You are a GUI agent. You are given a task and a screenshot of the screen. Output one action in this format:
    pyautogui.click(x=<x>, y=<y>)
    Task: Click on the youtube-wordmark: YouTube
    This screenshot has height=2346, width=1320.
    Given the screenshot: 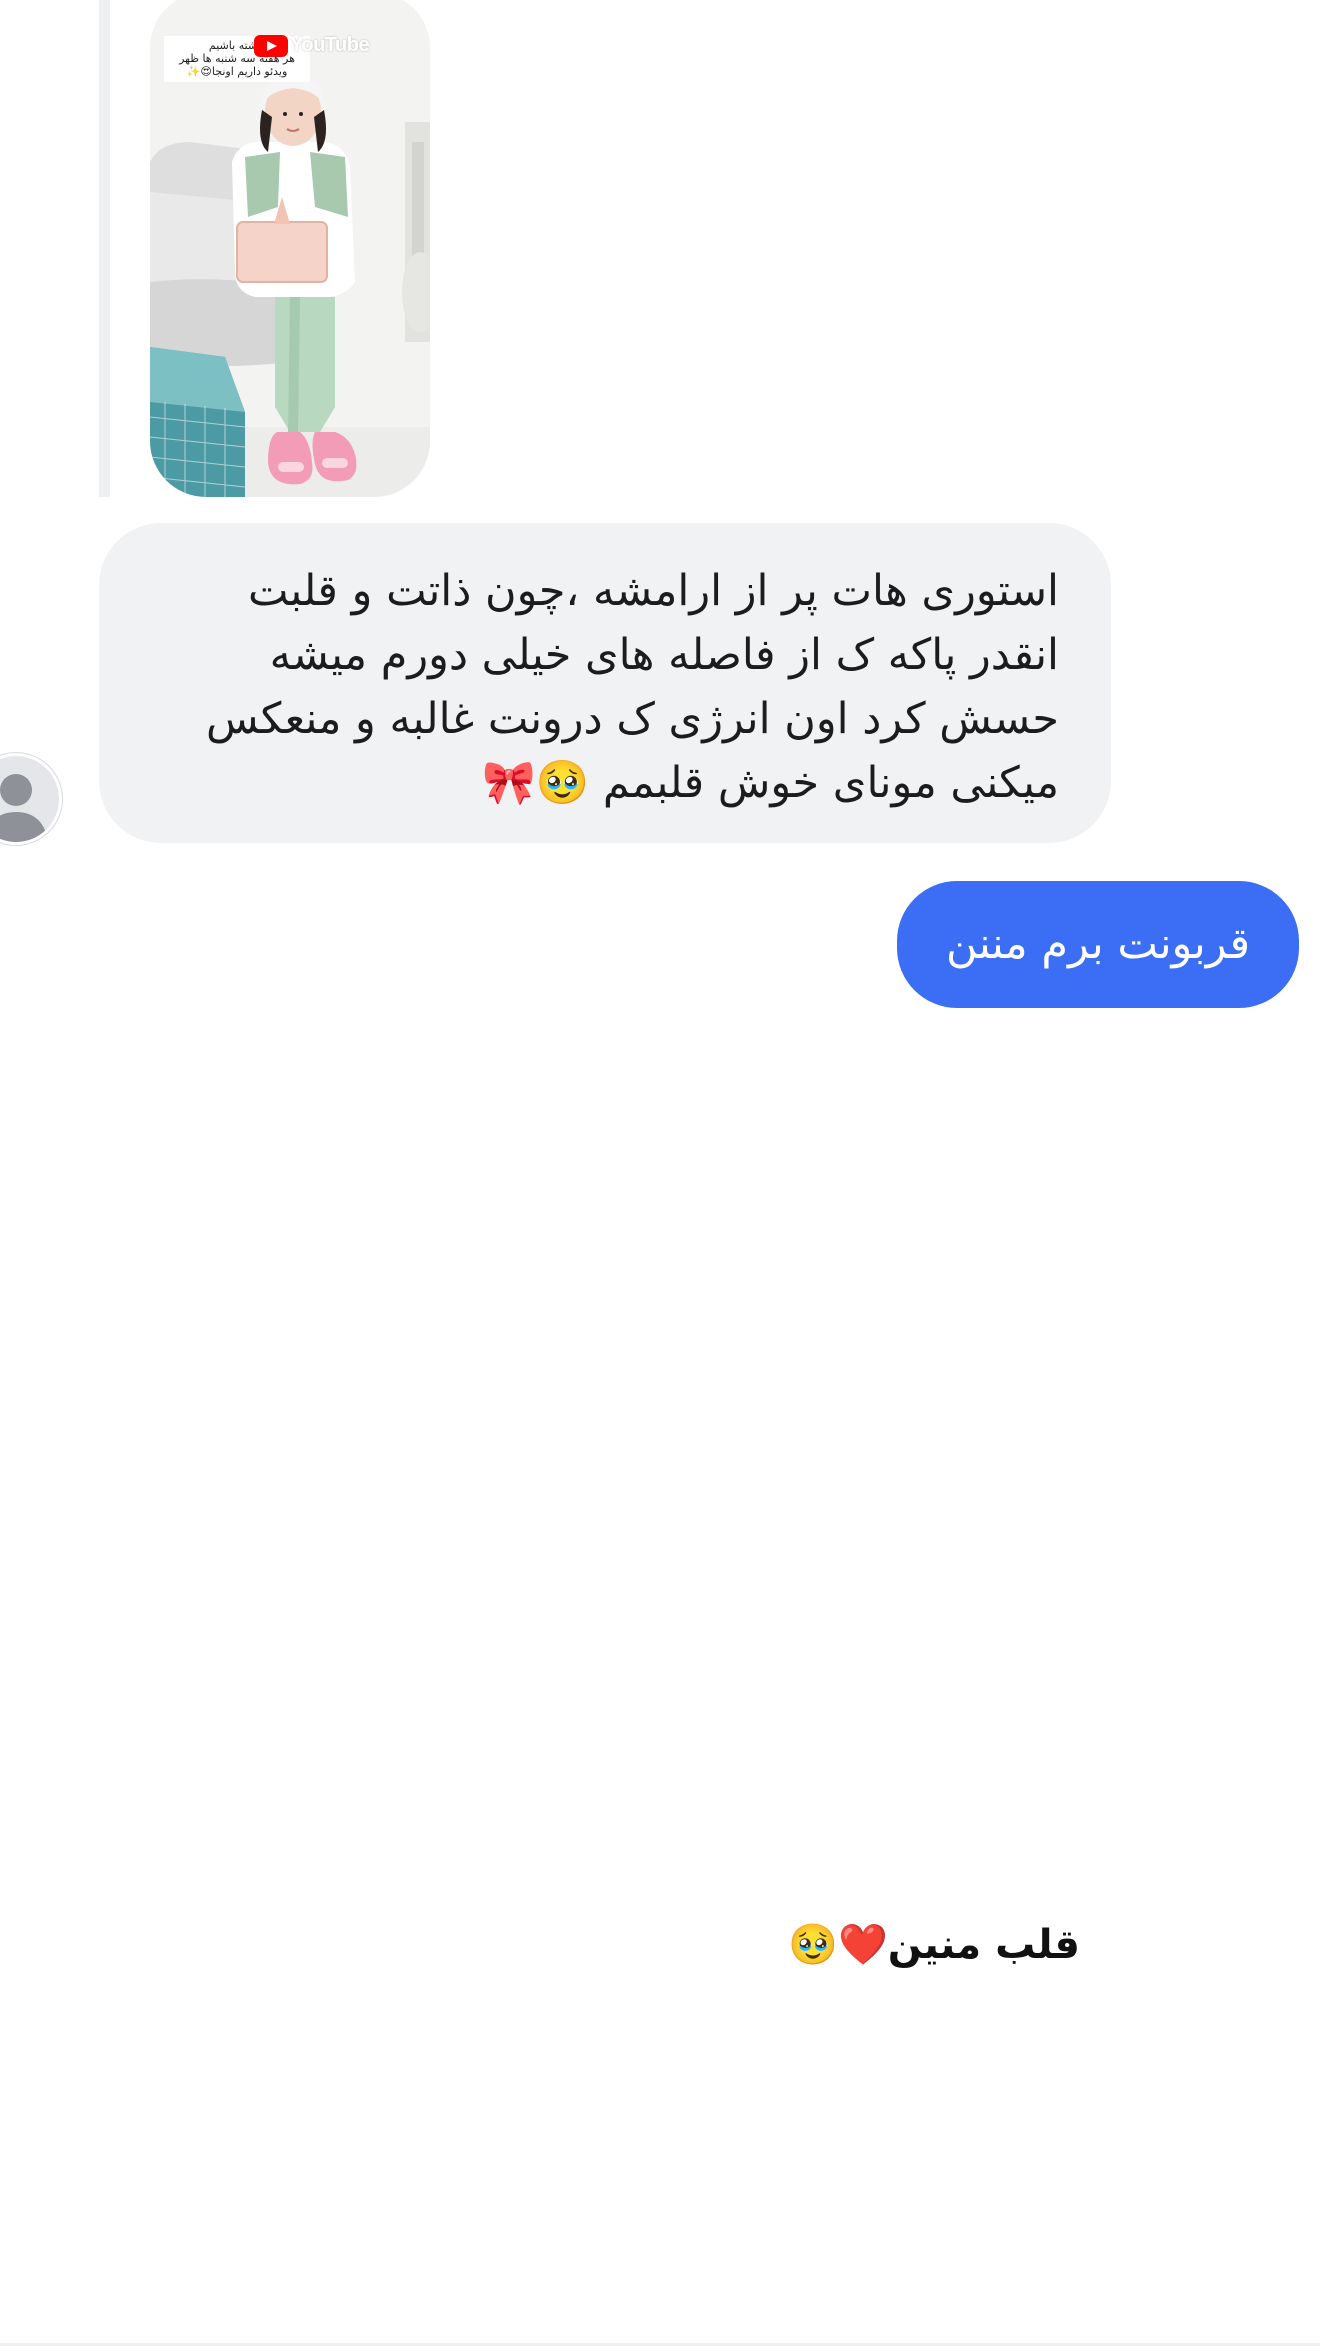 What is the action you would take?
    pyautogui.click(x=330, y=45)
    